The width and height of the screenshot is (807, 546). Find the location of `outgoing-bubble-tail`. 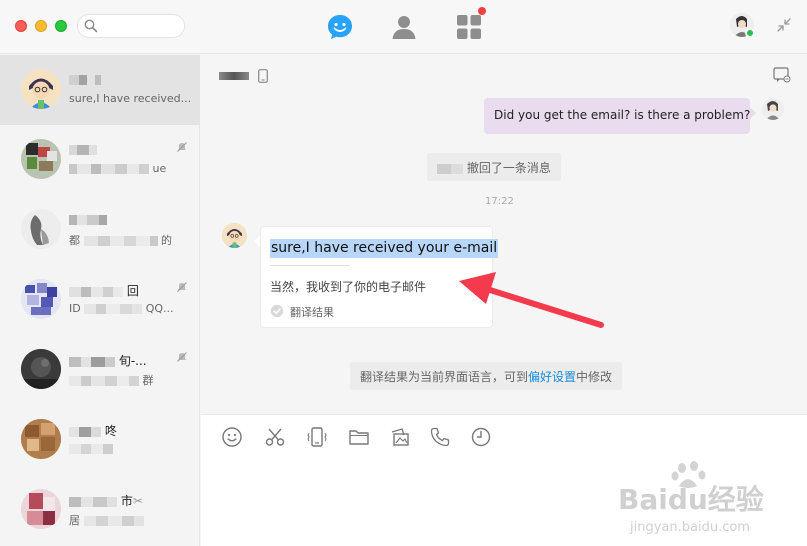

outgoing-bubble-tail is located at coordinates (753, 113).